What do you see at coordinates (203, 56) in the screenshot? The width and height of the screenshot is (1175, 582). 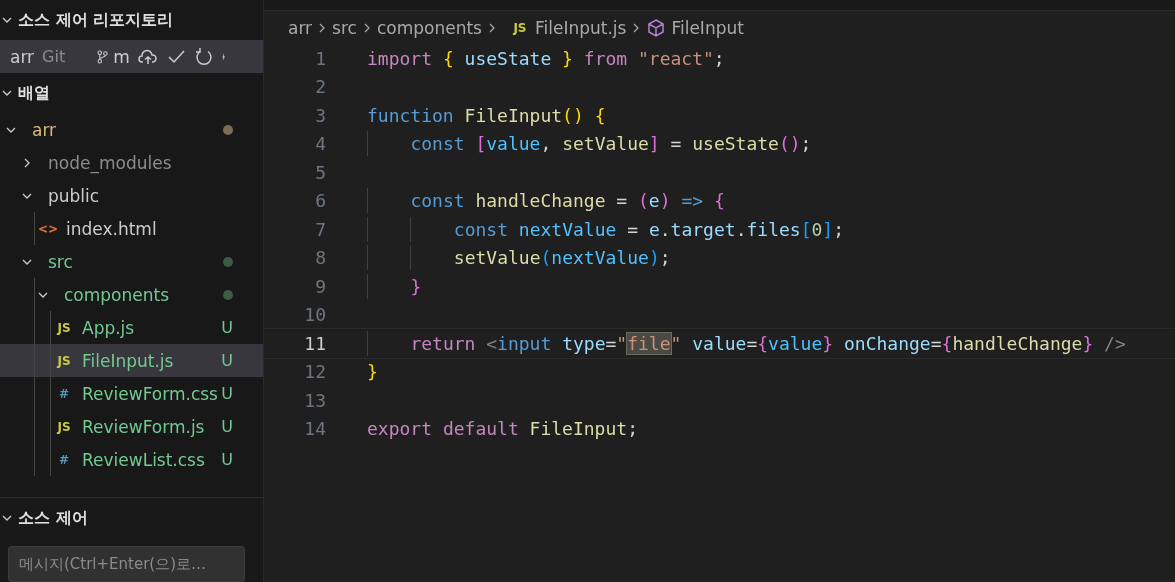 I see `refresh-icon` at bounding box center [203, 56].